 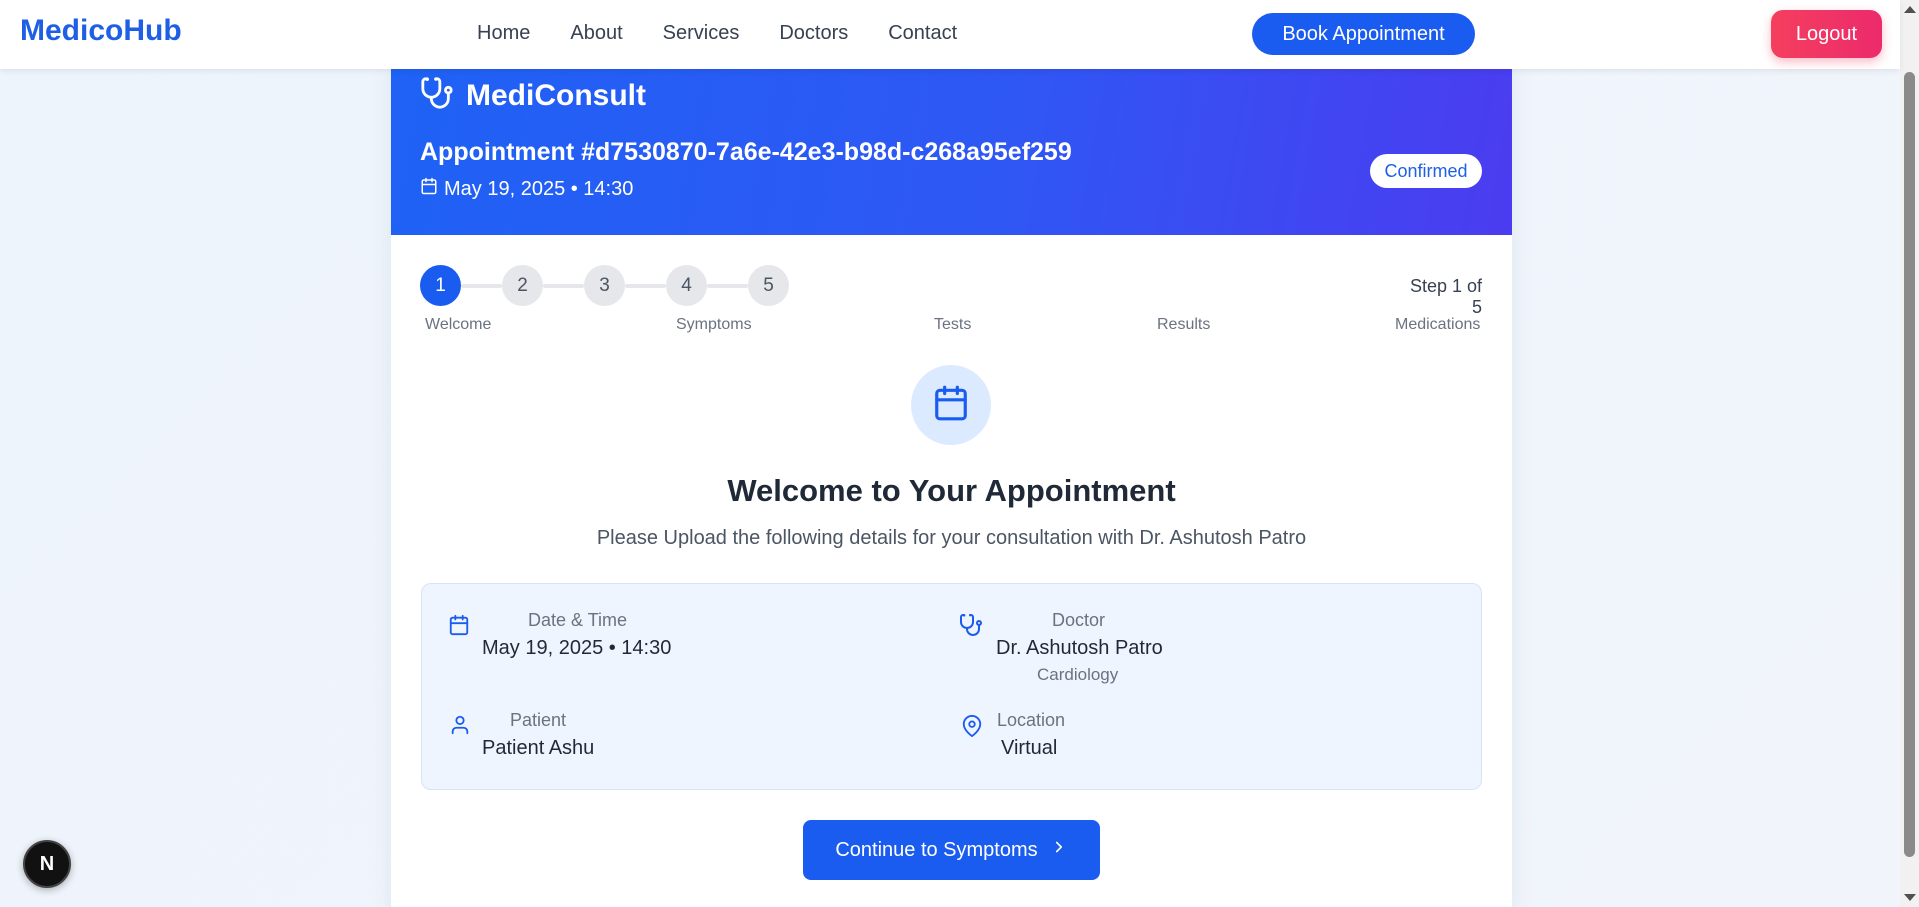 I want to click on status-badge: Confirmed, so click(x=1426, y=171).